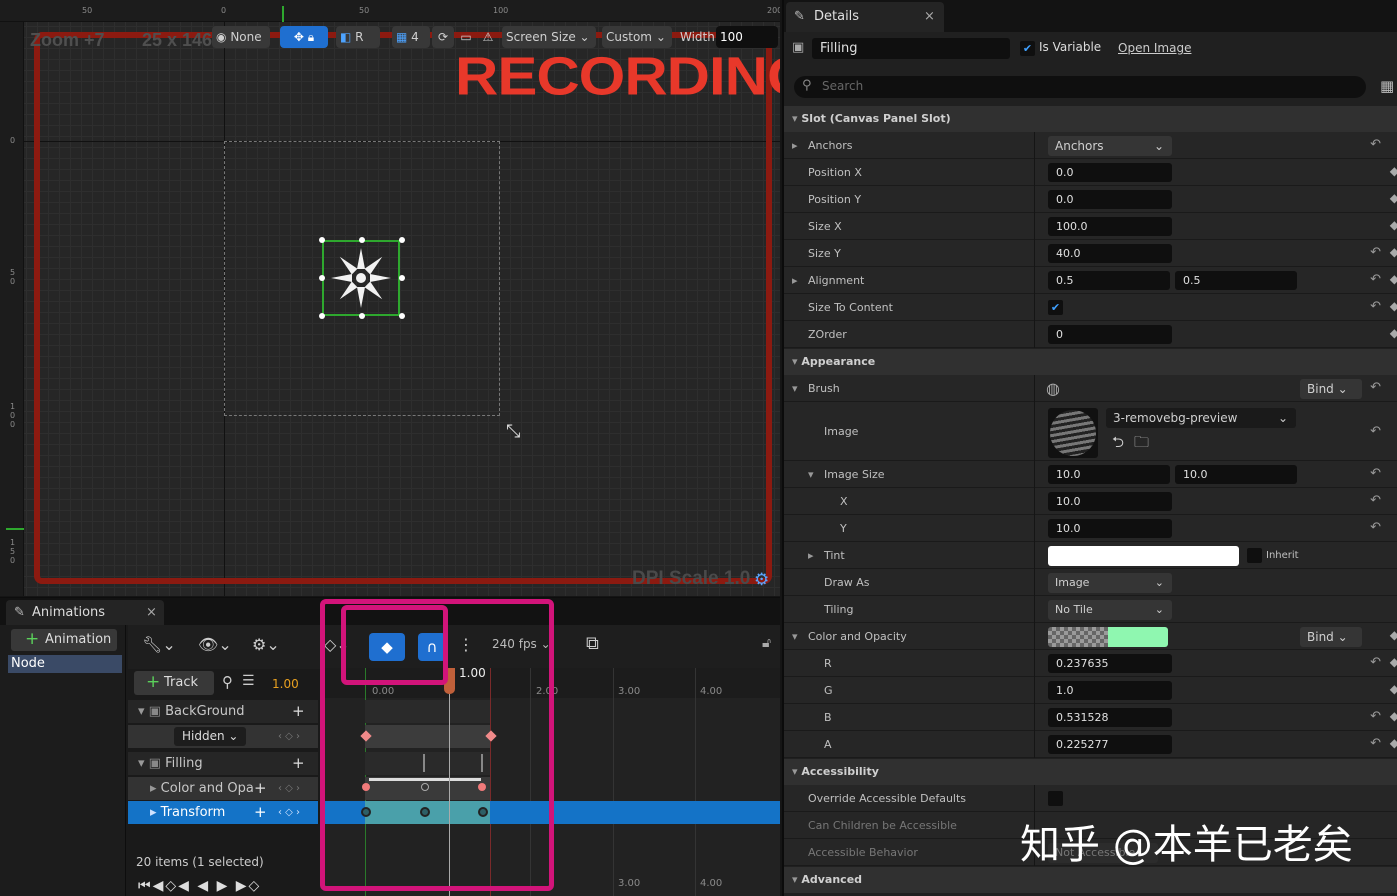 This screenshot has width=1397, height=896. Describe the element at coordinates (1090, 362) in the screenshot. I see `category-appearance: ▾ Appearance` at that location.